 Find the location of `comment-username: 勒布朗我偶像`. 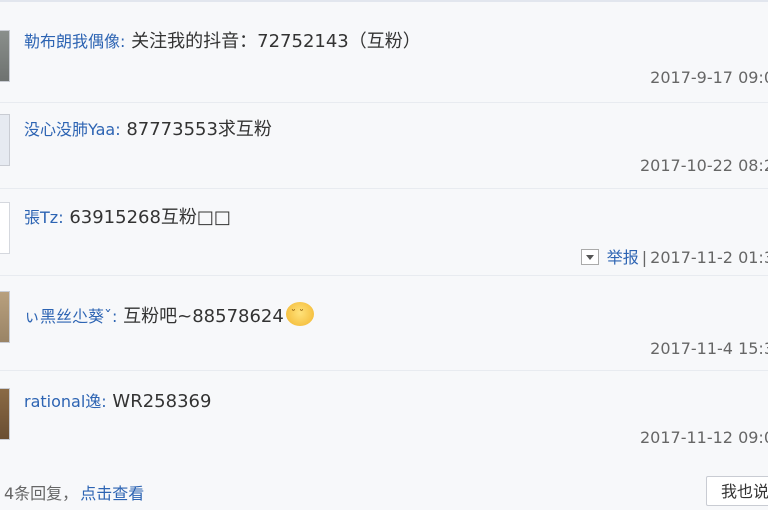

comment-username: 勒布朗我偶像 is located at coordinates (72, 41).